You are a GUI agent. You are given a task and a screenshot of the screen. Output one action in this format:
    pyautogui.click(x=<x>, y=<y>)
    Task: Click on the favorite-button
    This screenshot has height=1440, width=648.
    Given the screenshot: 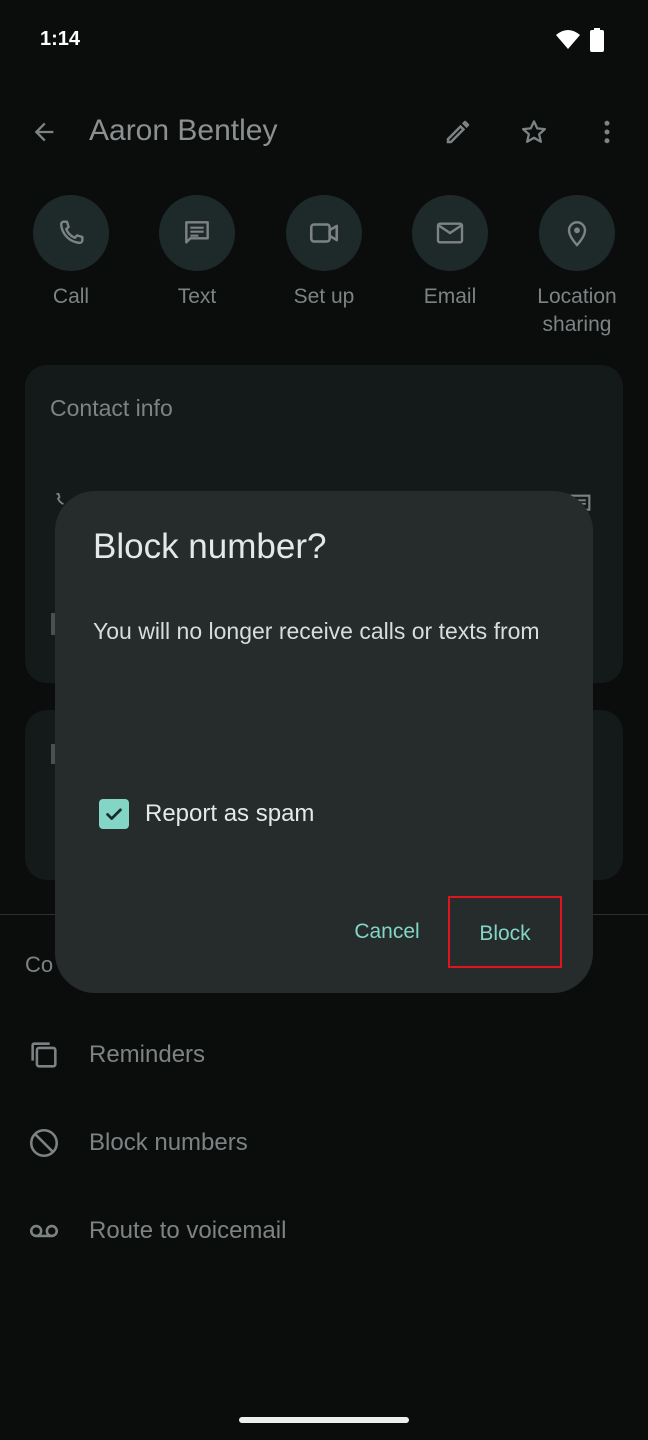 What is the action you would take?
    pyautogui.click(x=534, y=132)
    